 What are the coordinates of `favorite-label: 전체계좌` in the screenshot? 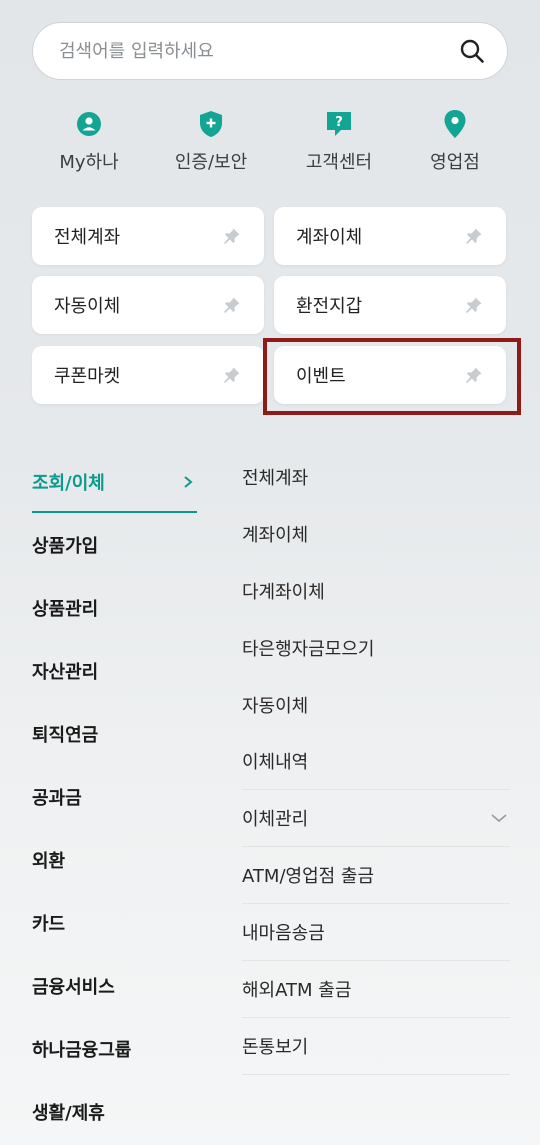 It's located at (87, 237).